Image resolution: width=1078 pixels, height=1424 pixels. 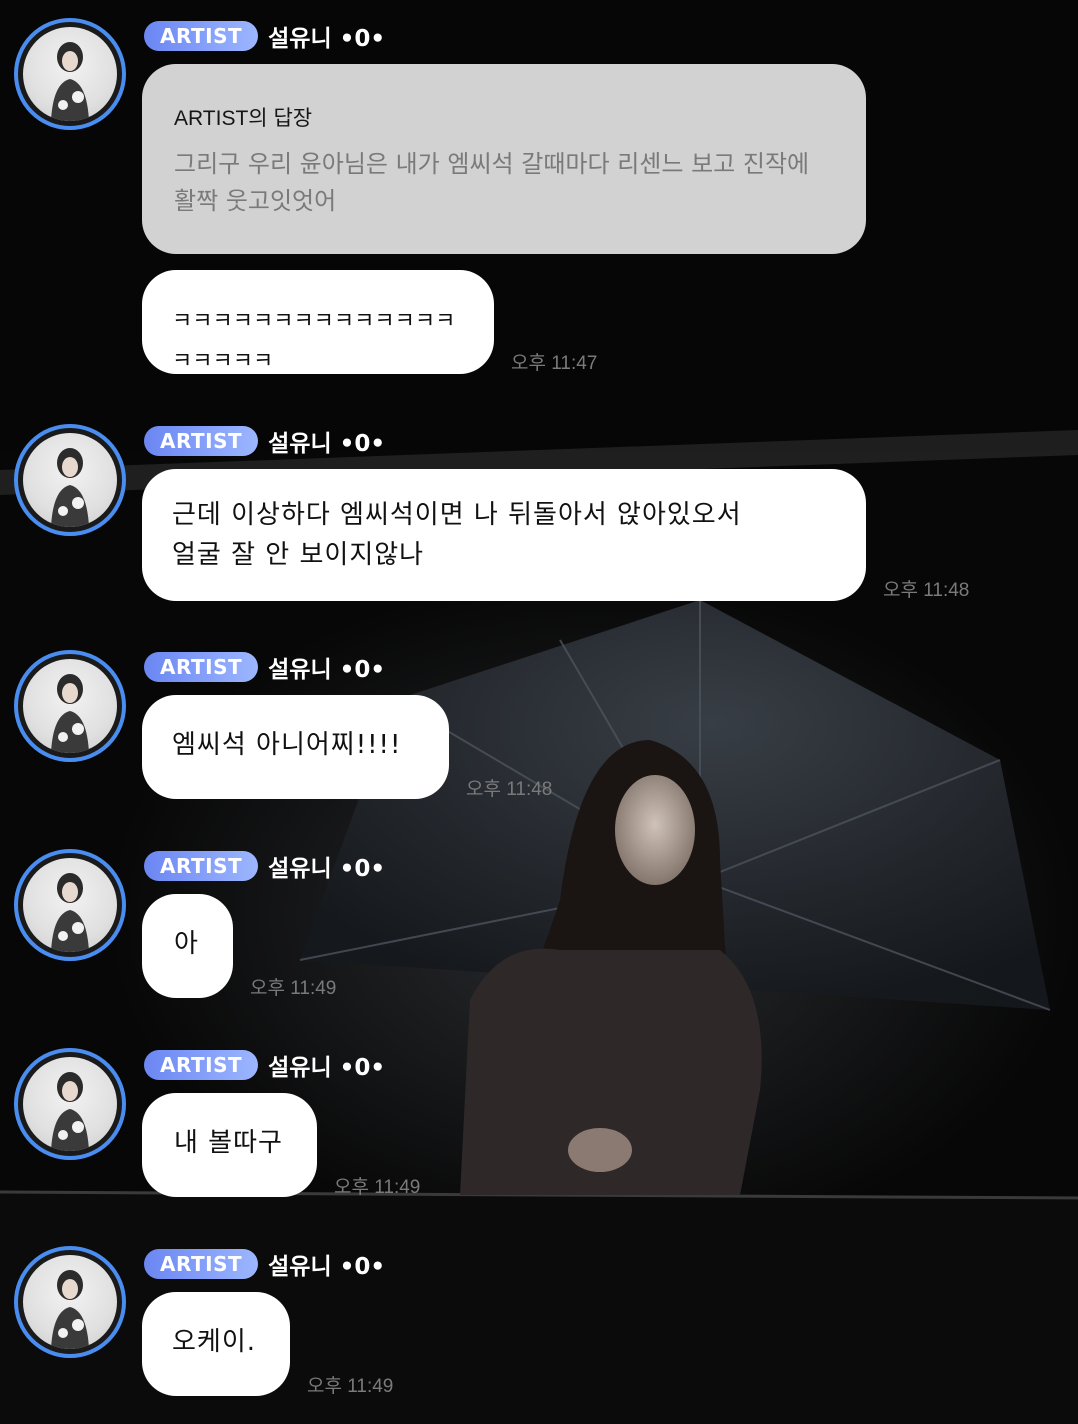 I want to click on reply-title: ARTIST의 답장, so click(x=243, y=118).